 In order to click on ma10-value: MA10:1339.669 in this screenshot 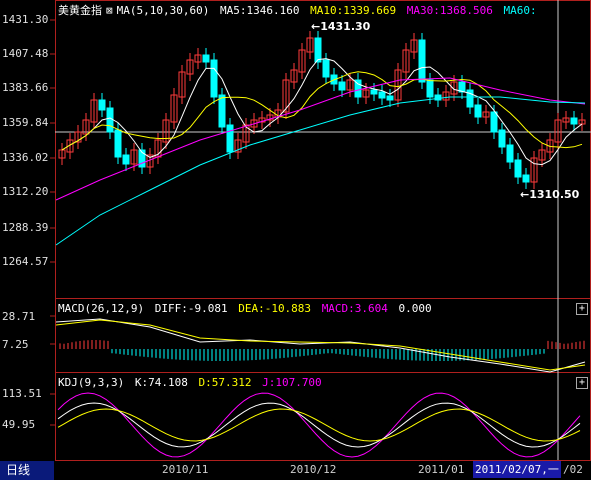, I will do `click(353, 10)`.